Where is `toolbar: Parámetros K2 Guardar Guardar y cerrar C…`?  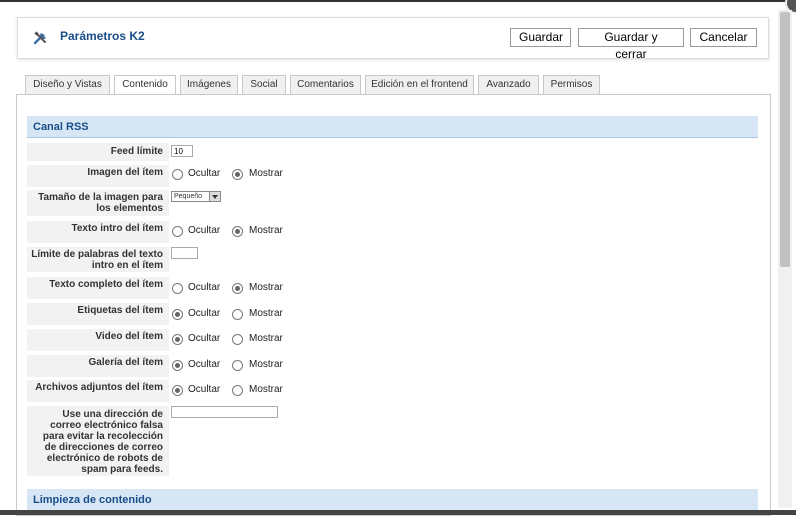 toolbar: Parámetros K2 Guardar Guardar y cerrar C… is located at coordinates (393, 39).